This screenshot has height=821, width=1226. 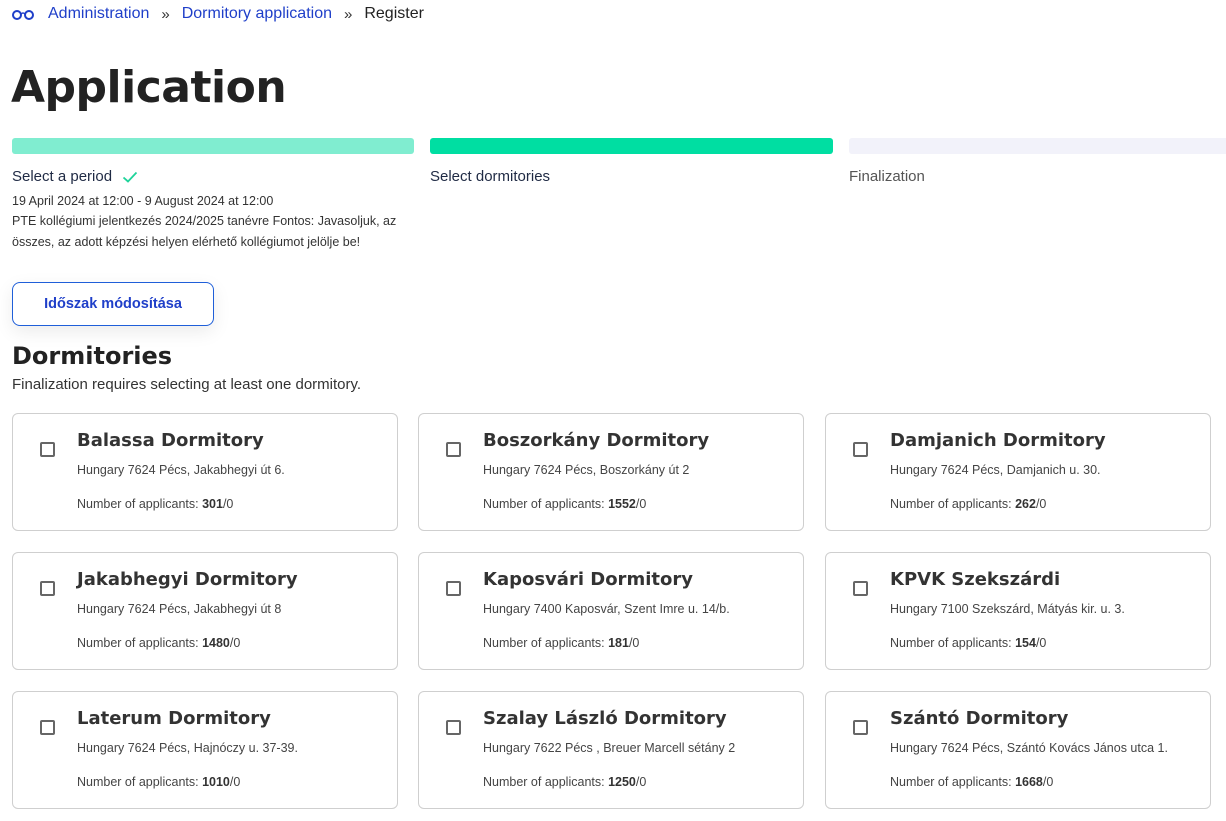 What do you see at coordinates (212, 504) in the screenshot?
I see `applicants-count: 301` at bounding box center [212, 504].